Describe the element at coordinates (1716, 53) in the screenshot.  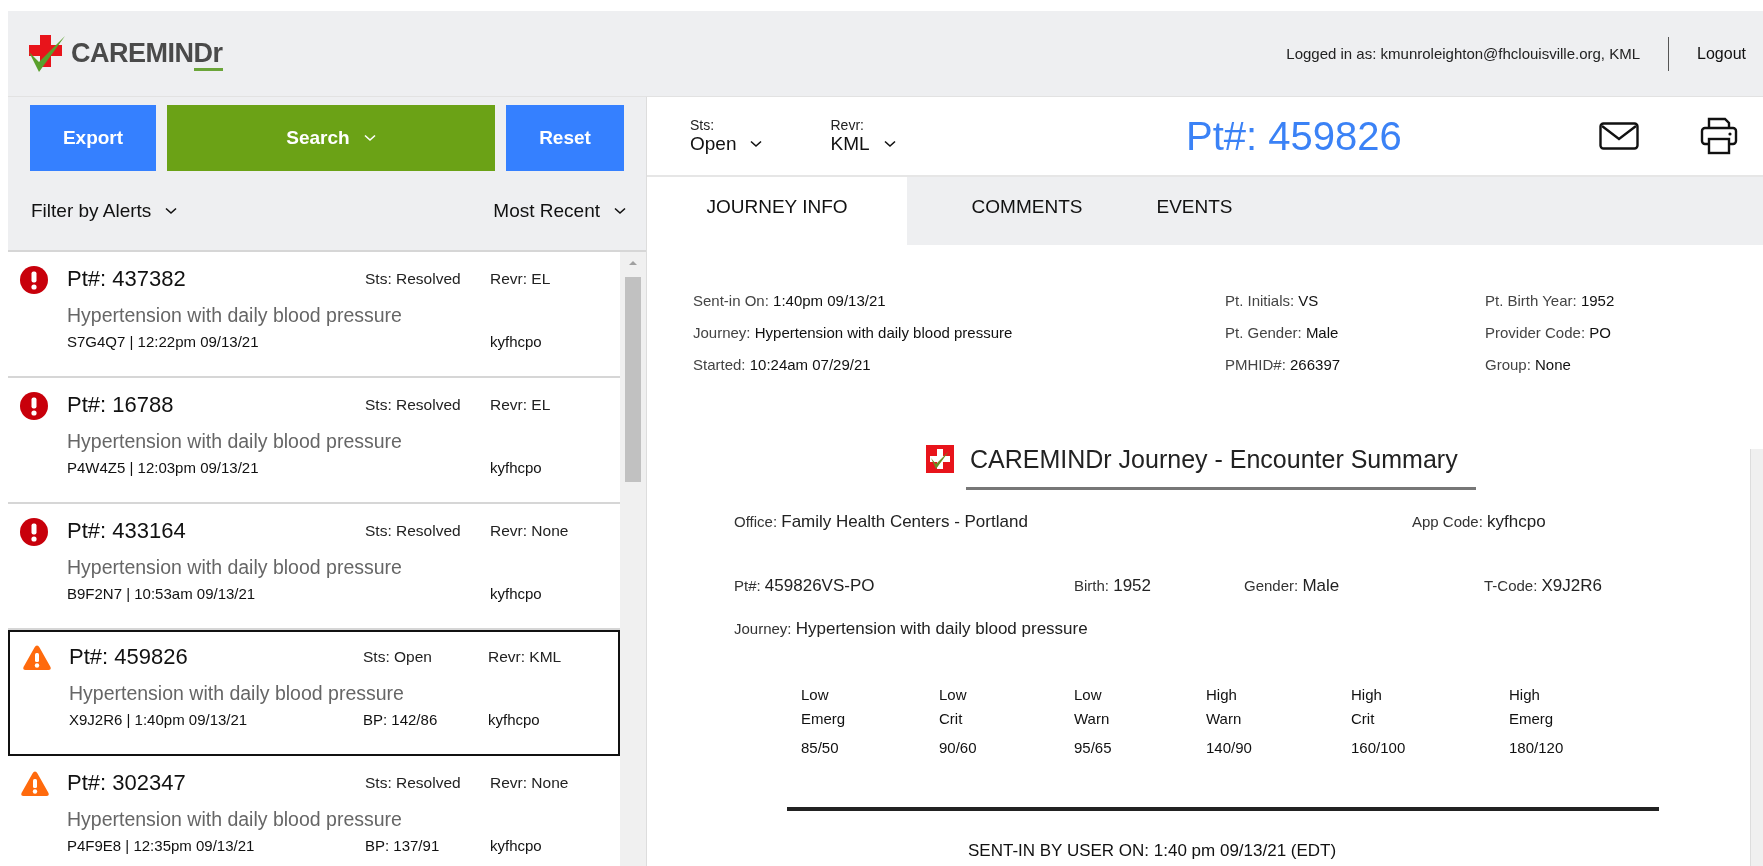
I see `logout-link: Logout` at that location.